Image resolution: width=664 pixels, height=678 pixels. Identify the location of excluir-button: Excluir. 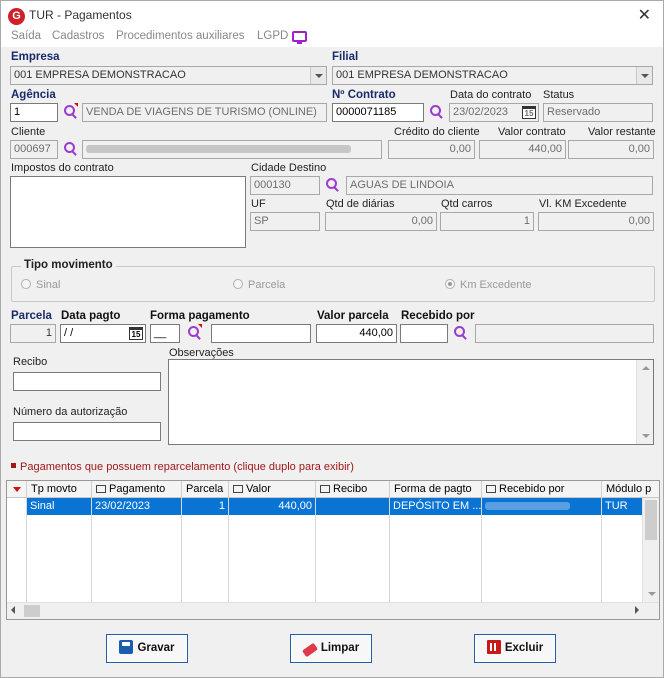
(515, 648).